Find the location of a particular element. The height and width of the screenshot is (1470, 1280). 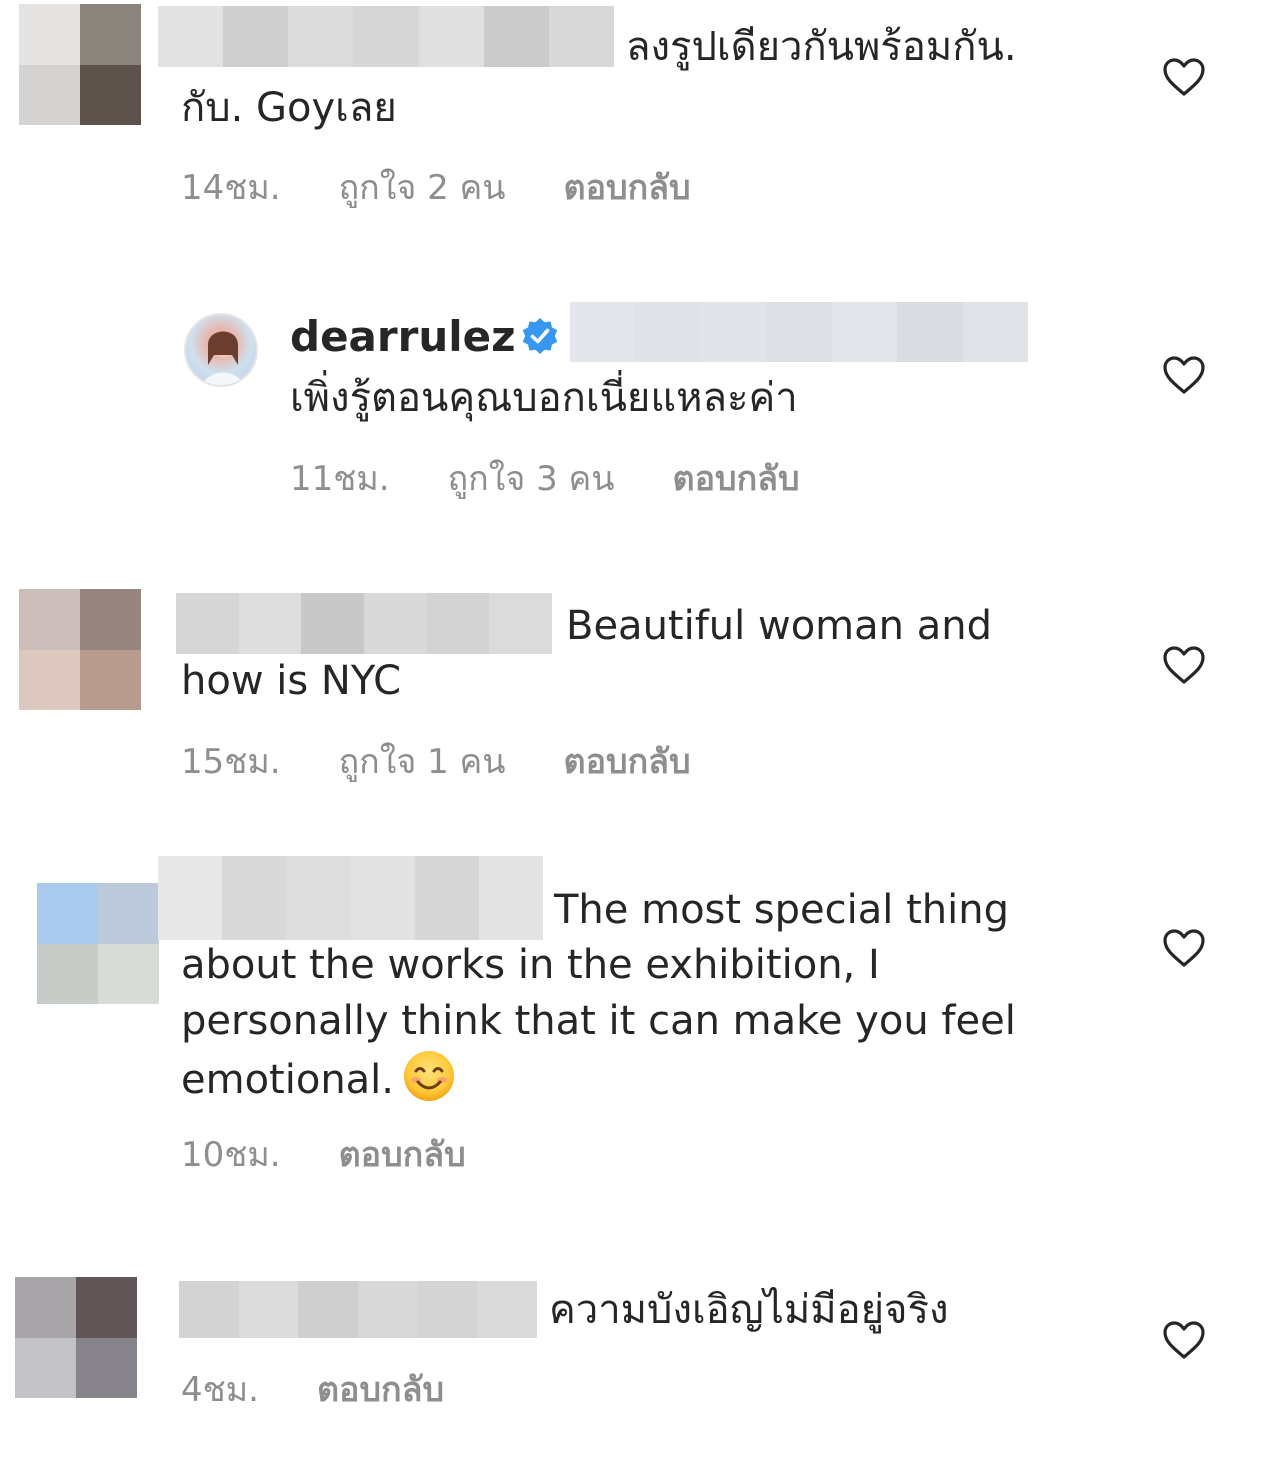

comment-text: how is NYC is located at coordinates (291, 681).